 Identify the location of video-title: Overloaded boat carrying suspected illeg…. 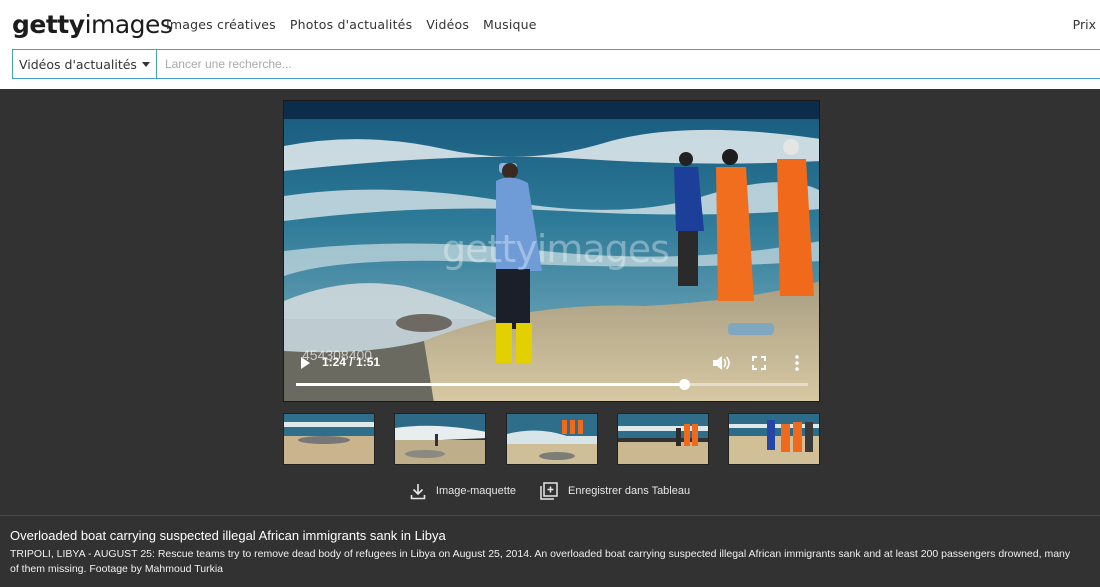
(228, 535).